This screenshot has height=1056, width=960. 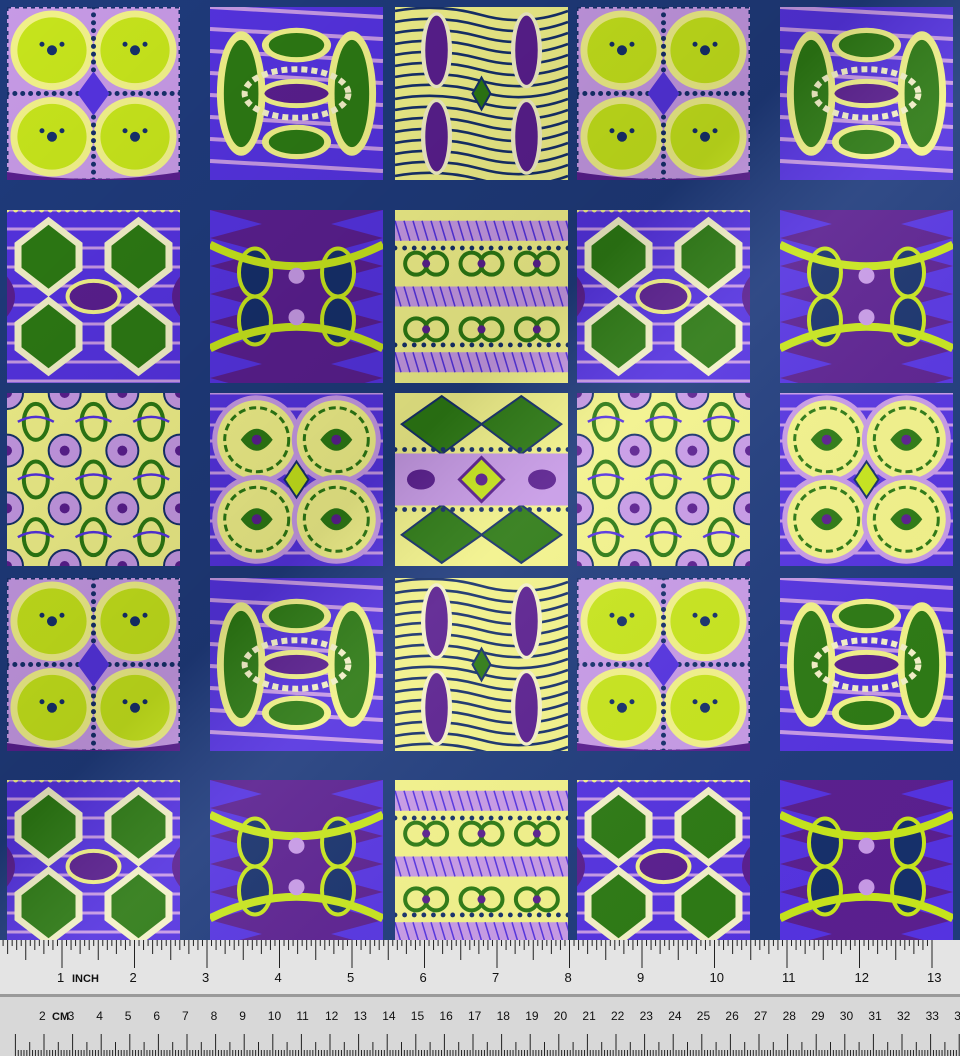 I want to click on cm-number: 25, so click(x=704, y=1016).